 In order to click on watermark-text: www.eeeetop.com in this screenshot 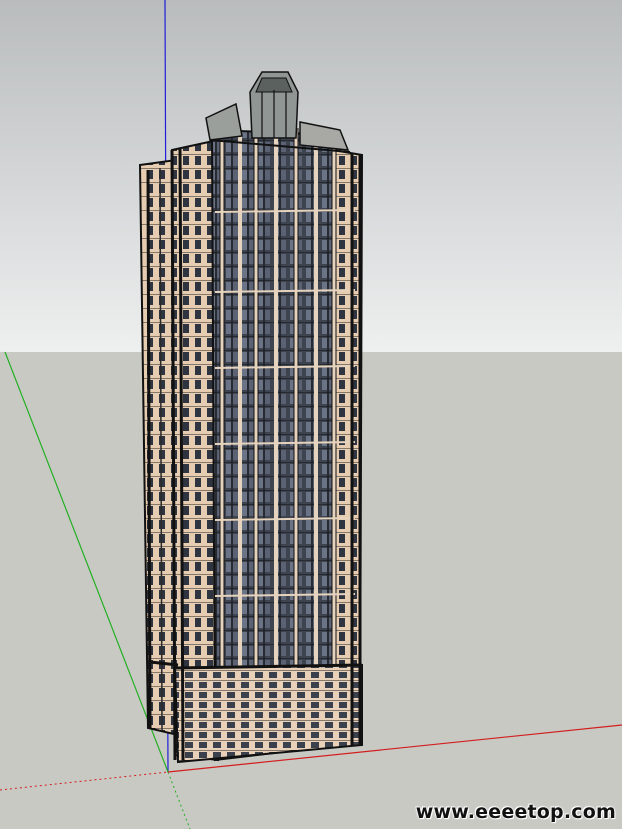, I will do `click(515, 812)`.